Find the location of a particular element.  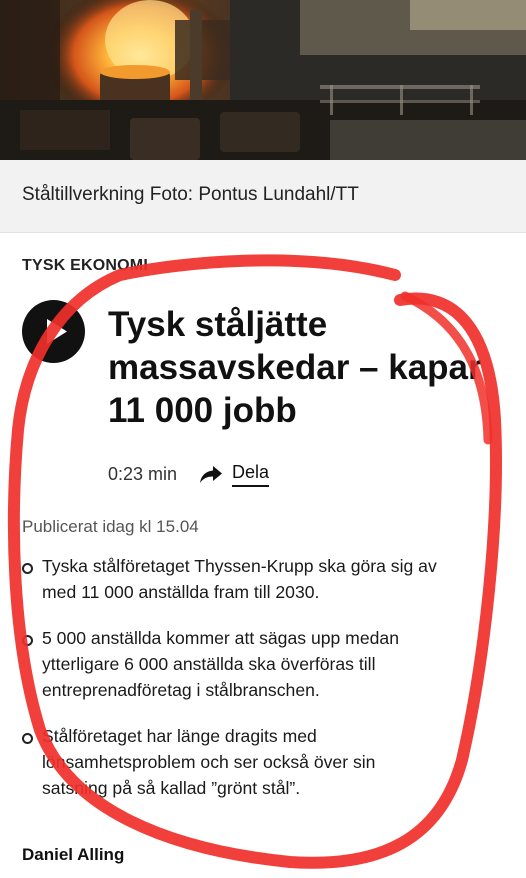

play-icon is located at coordinates (57, 331).